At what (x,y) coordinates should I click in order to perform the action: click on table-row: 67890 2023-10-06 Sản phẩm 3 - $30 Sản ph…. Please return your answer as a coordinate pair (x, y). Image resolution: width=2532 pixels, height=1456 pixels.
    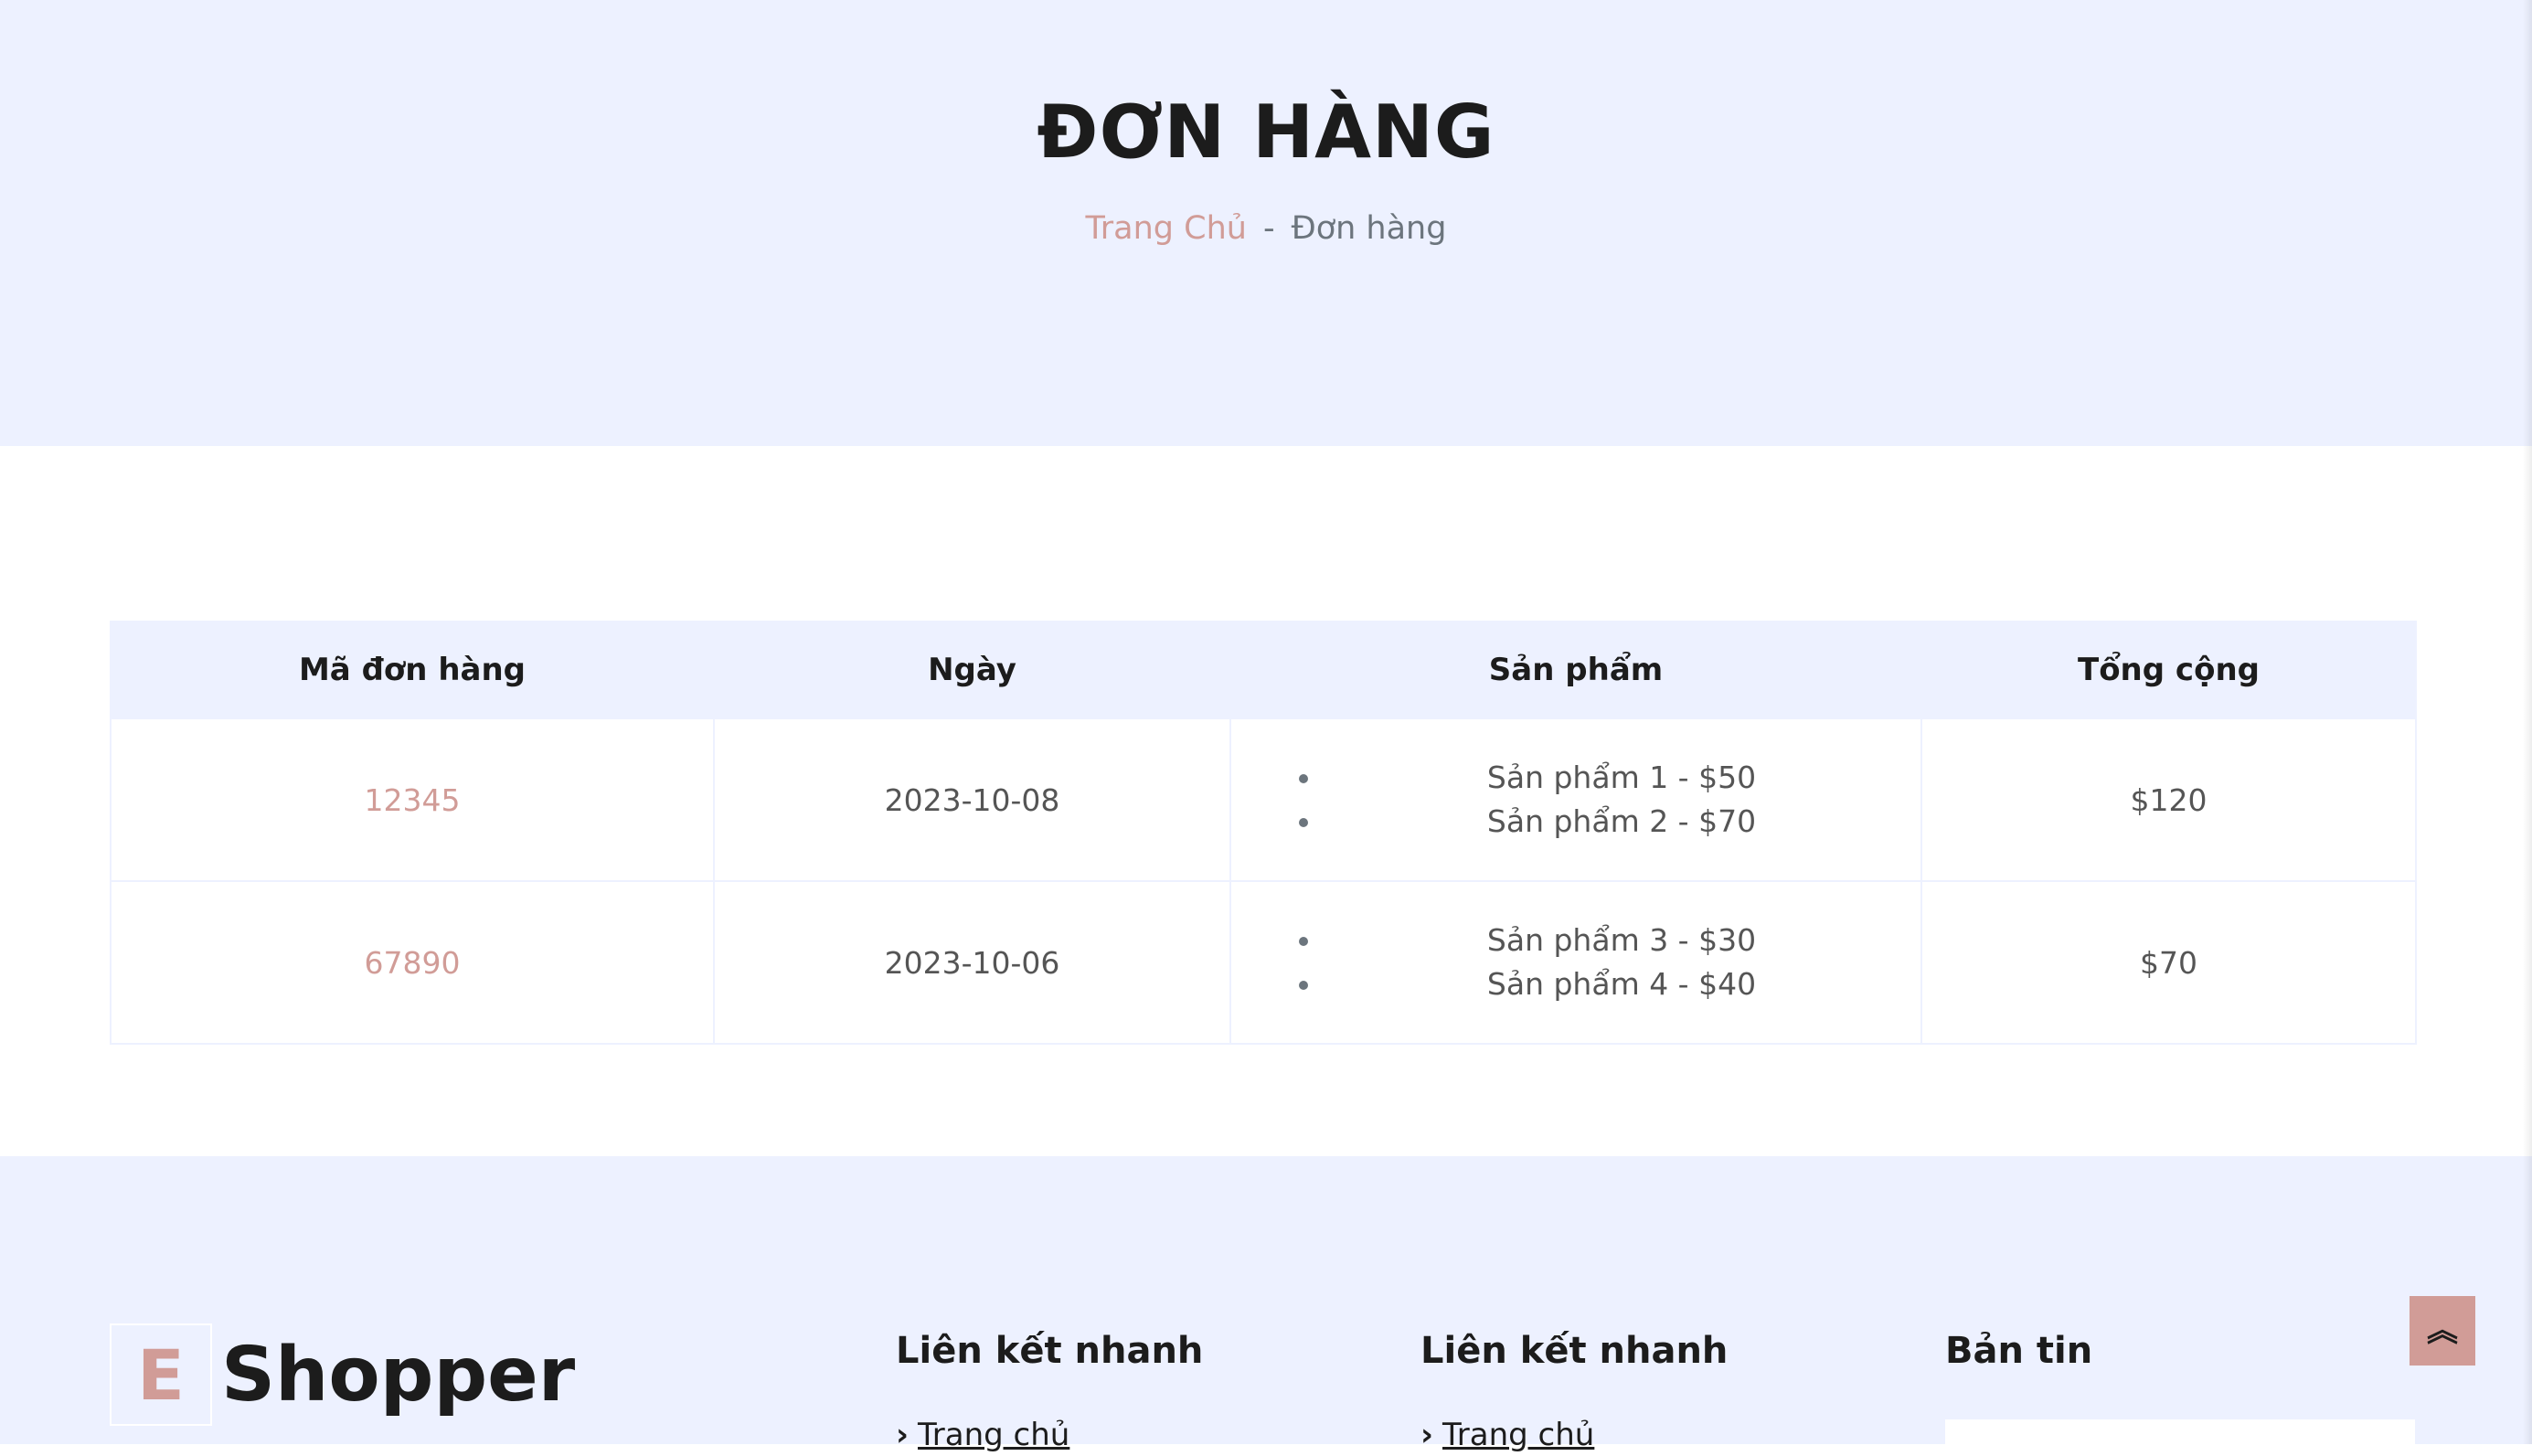
    Looking at the image, I should click on (1264, 963).